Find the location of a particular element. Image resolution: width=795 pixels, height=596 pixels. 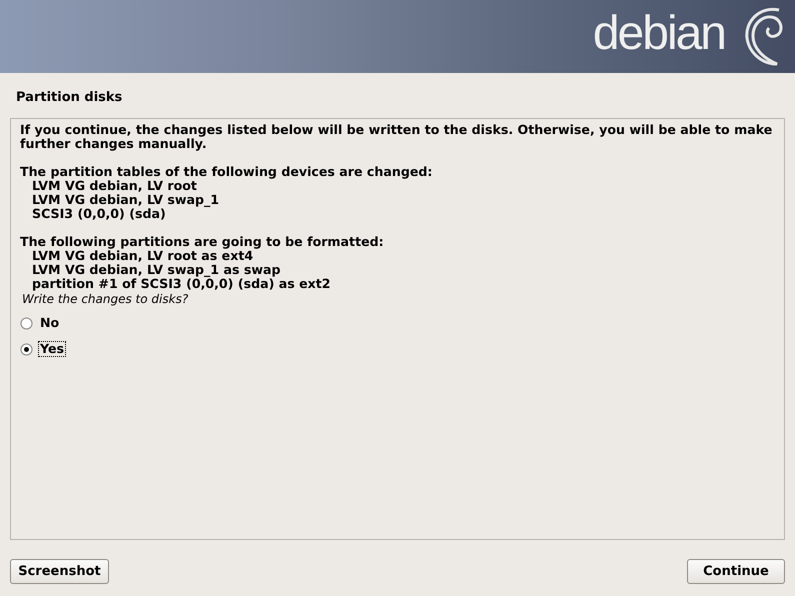

intro-text: If you continue, the changes listed below will be written to the disks. Otherwise, you will be able to make further changes manually. is located at coordinates (397, 137).